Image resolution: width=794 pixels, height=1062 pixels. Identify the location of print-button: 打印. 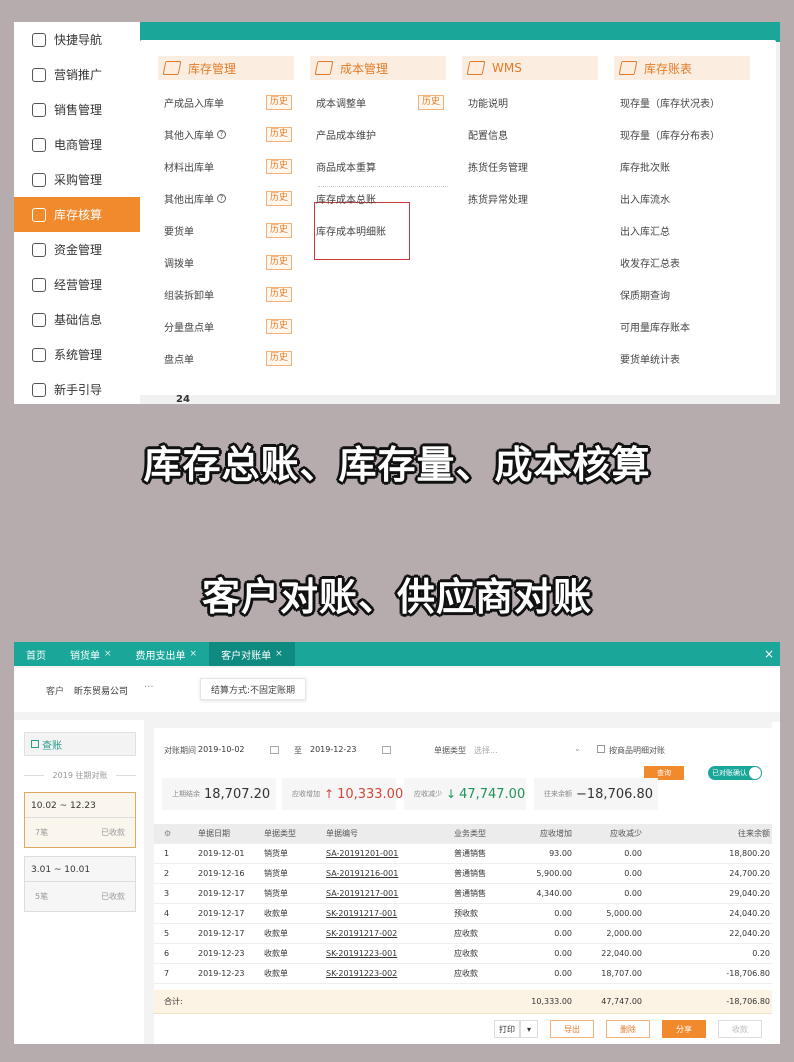
(507, 1029).